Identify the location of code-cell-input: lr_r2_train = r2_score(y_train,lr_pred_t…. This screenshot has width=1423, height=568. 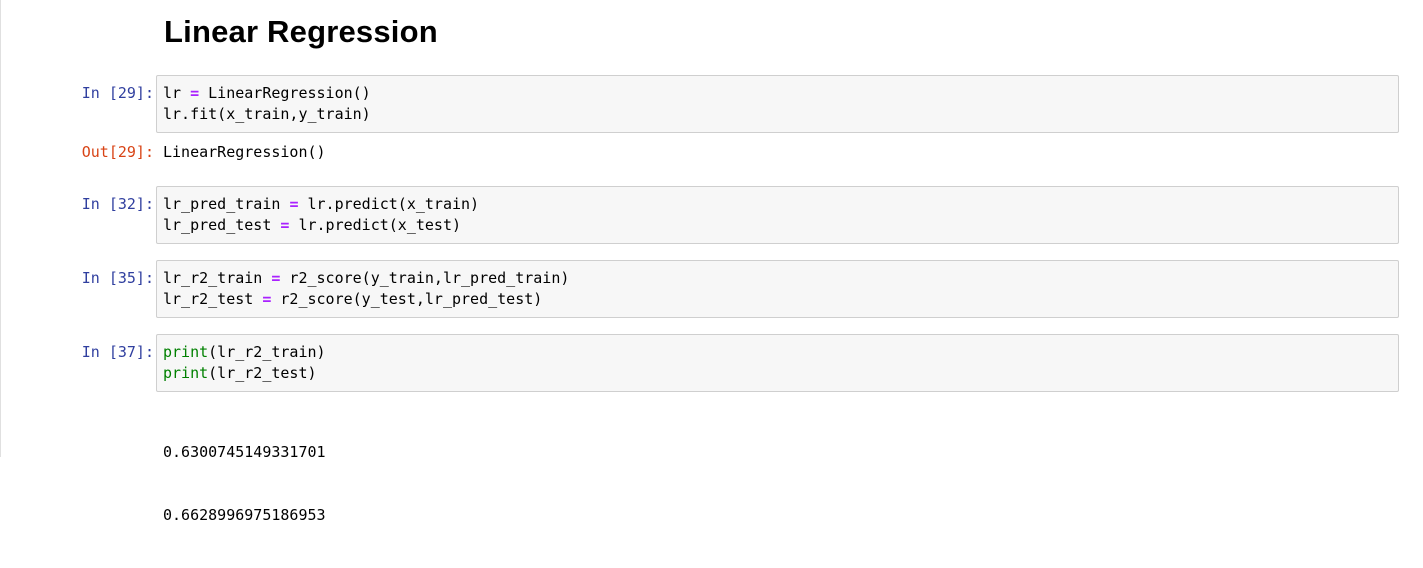
(777, 289).